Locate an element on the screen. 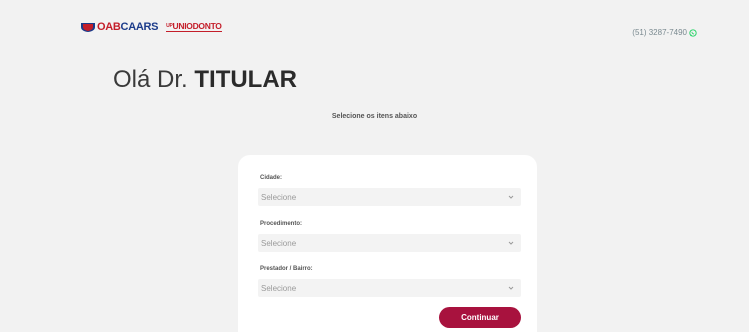  page-title: Olá Dr. TITULAR is located at coordinates (205, 80).